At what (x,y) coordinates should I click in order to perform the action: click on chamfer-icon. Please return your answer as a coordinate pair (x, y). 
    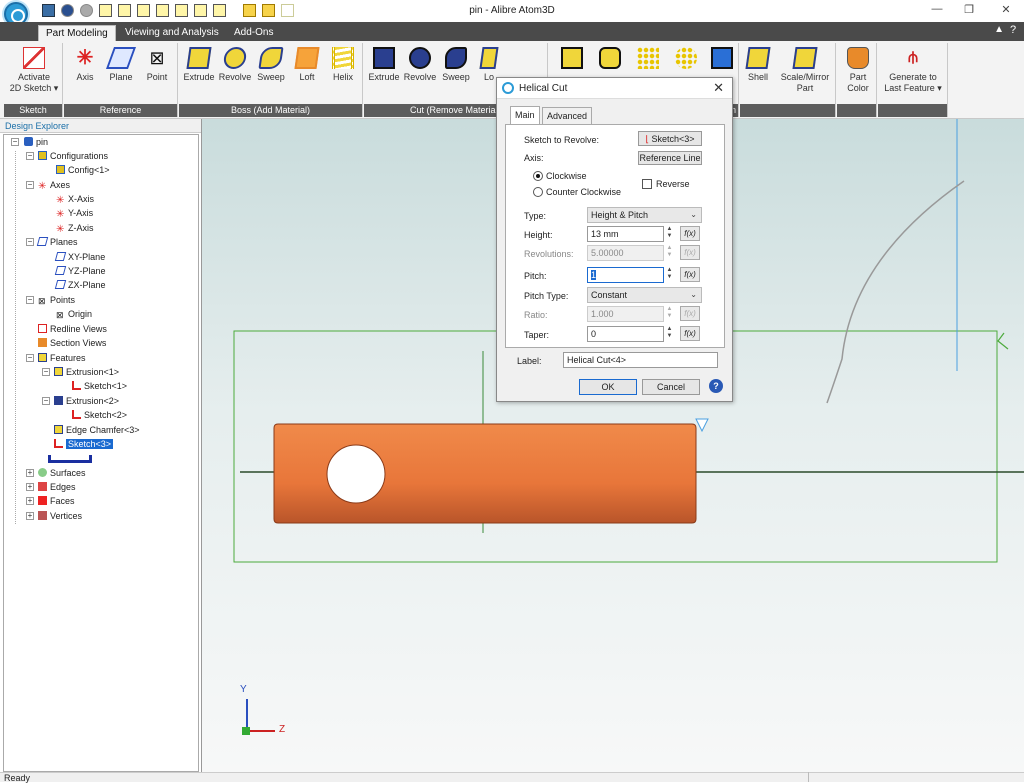
    Looking at the image, I should click on (572, 58).